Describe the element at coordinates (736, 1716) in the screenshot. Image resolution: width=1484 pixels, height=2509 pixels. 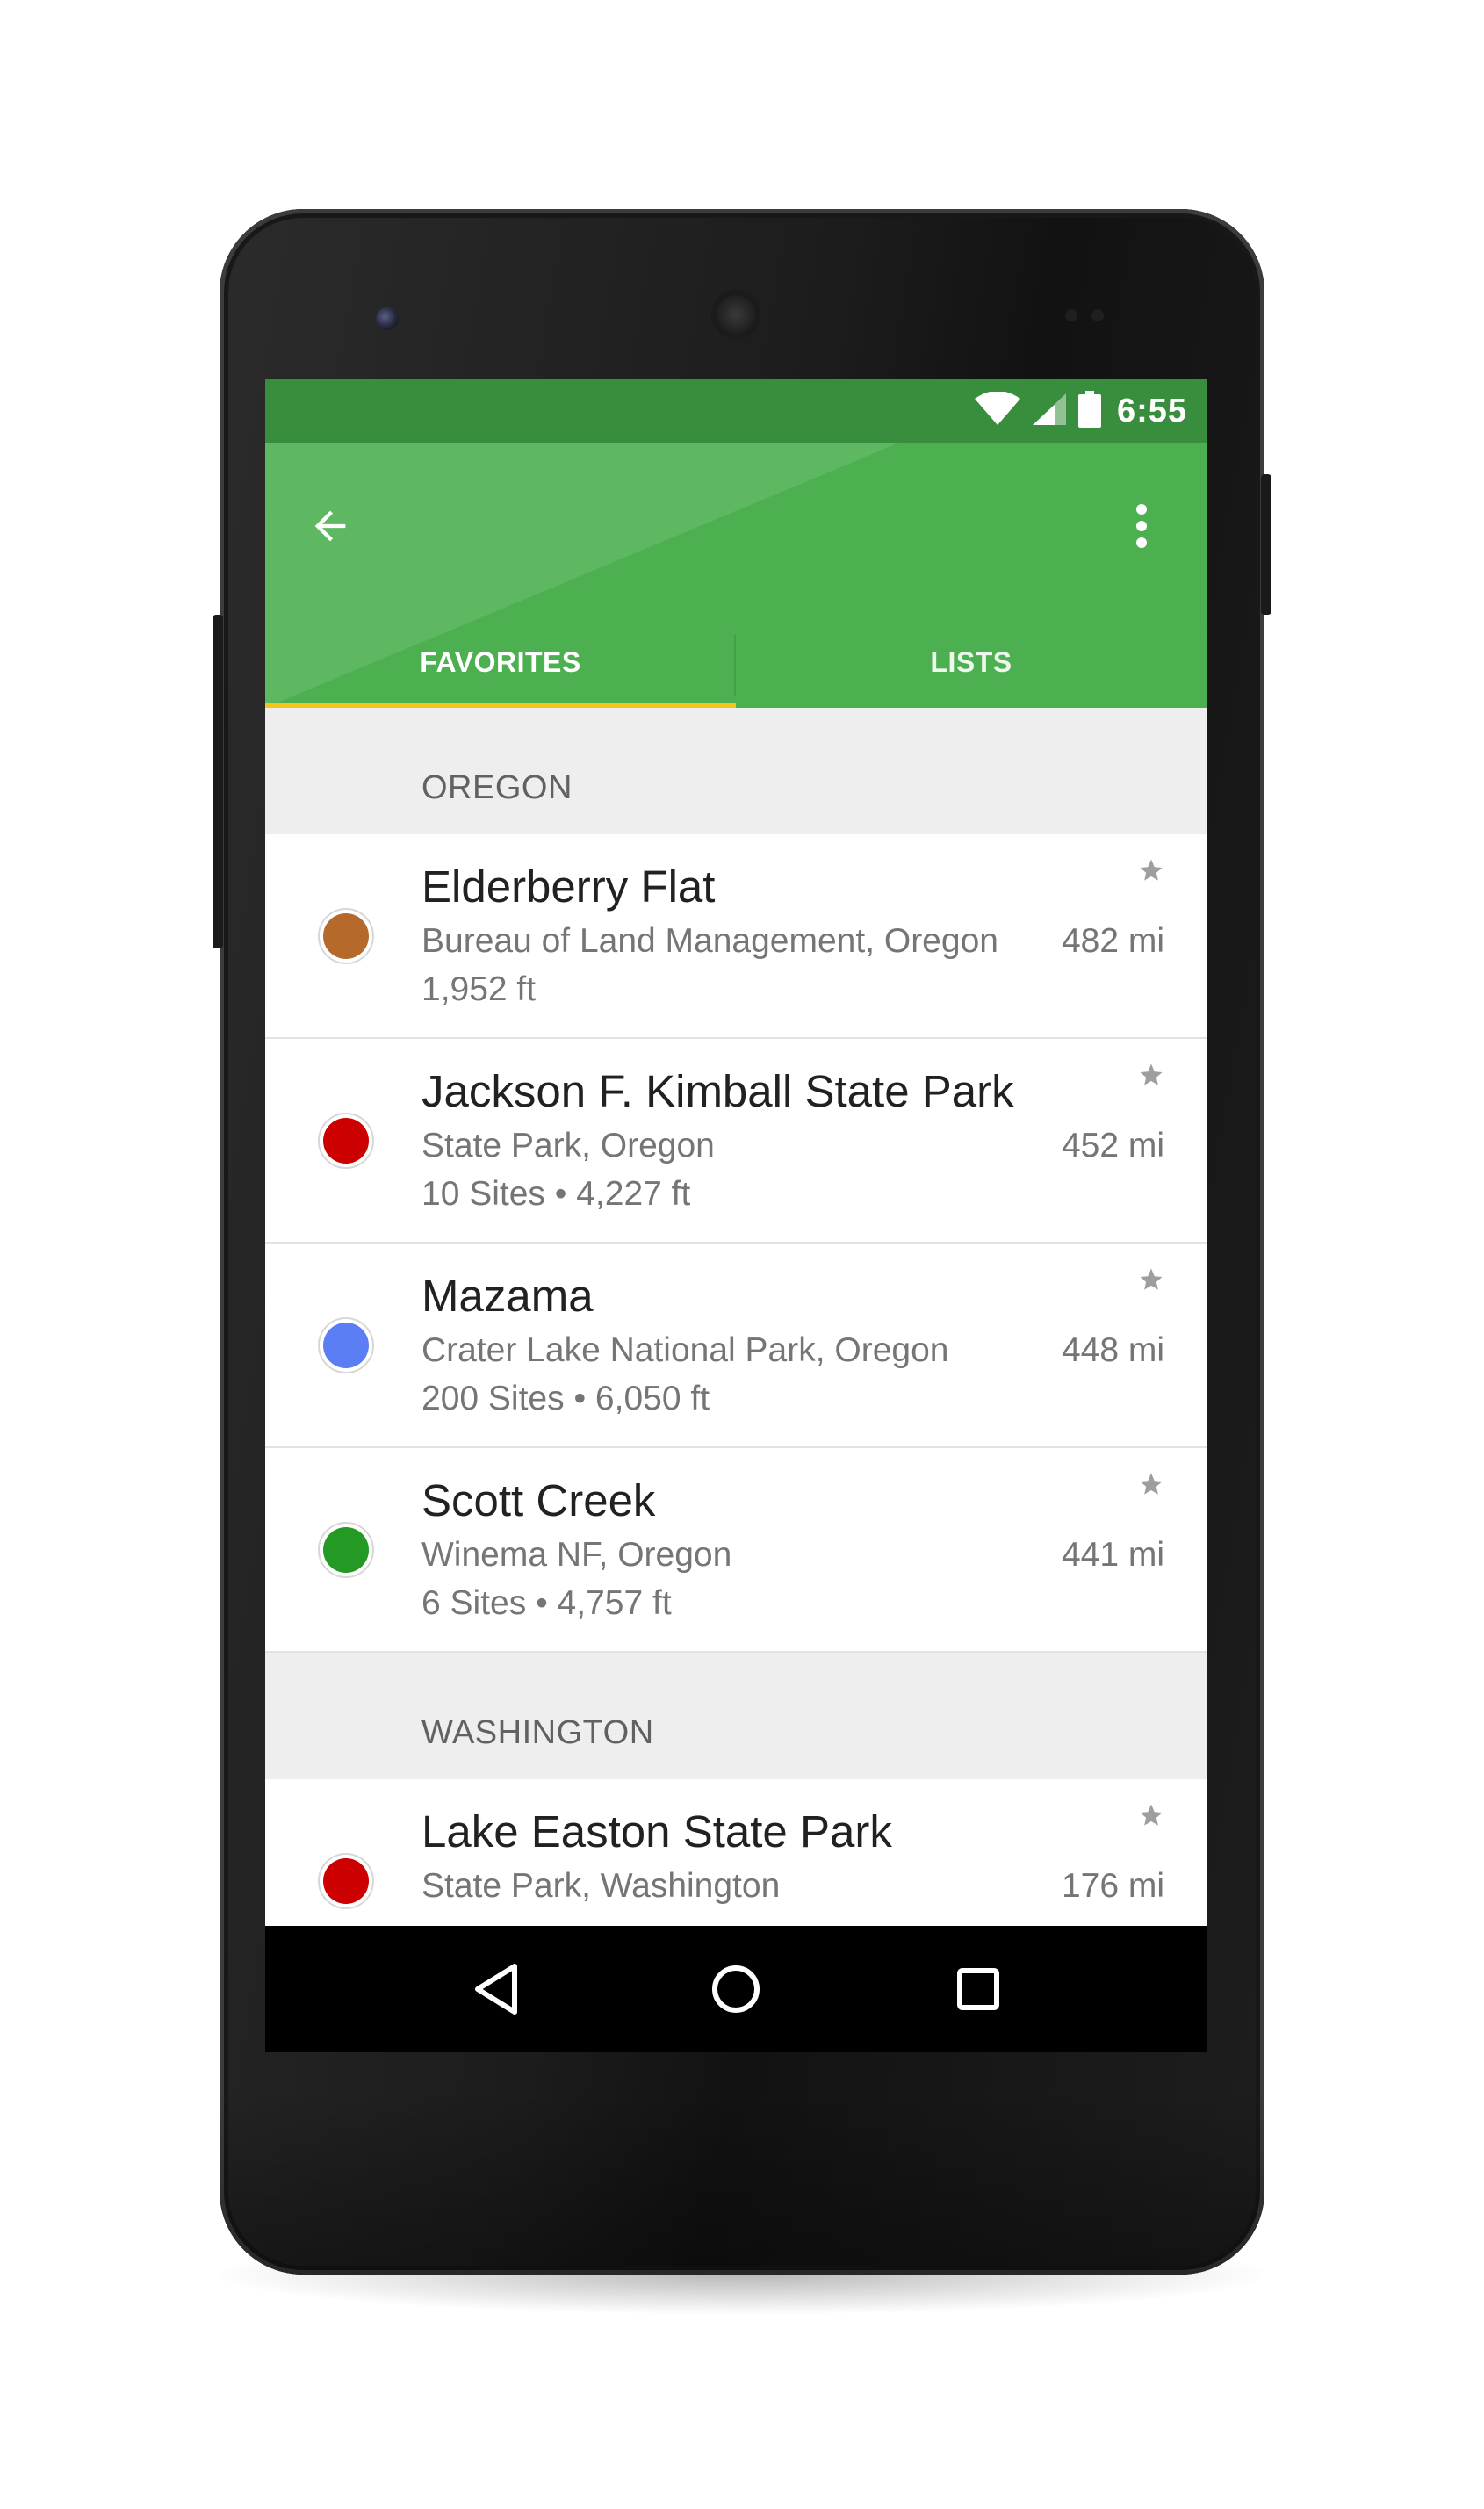
I see `section-header-washington: WASHINGTON` at that location.